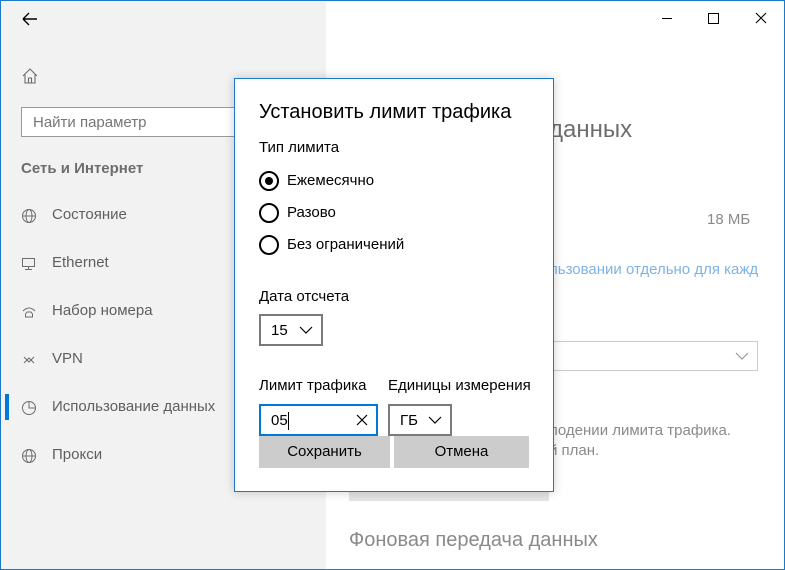 Image resolution: width=785 pixels, height=570 pixels. What do you see at coordinates (574, 450) in the screenshot?
I see `limit-info-text-2: й план.` at bounding box center [574, 450].